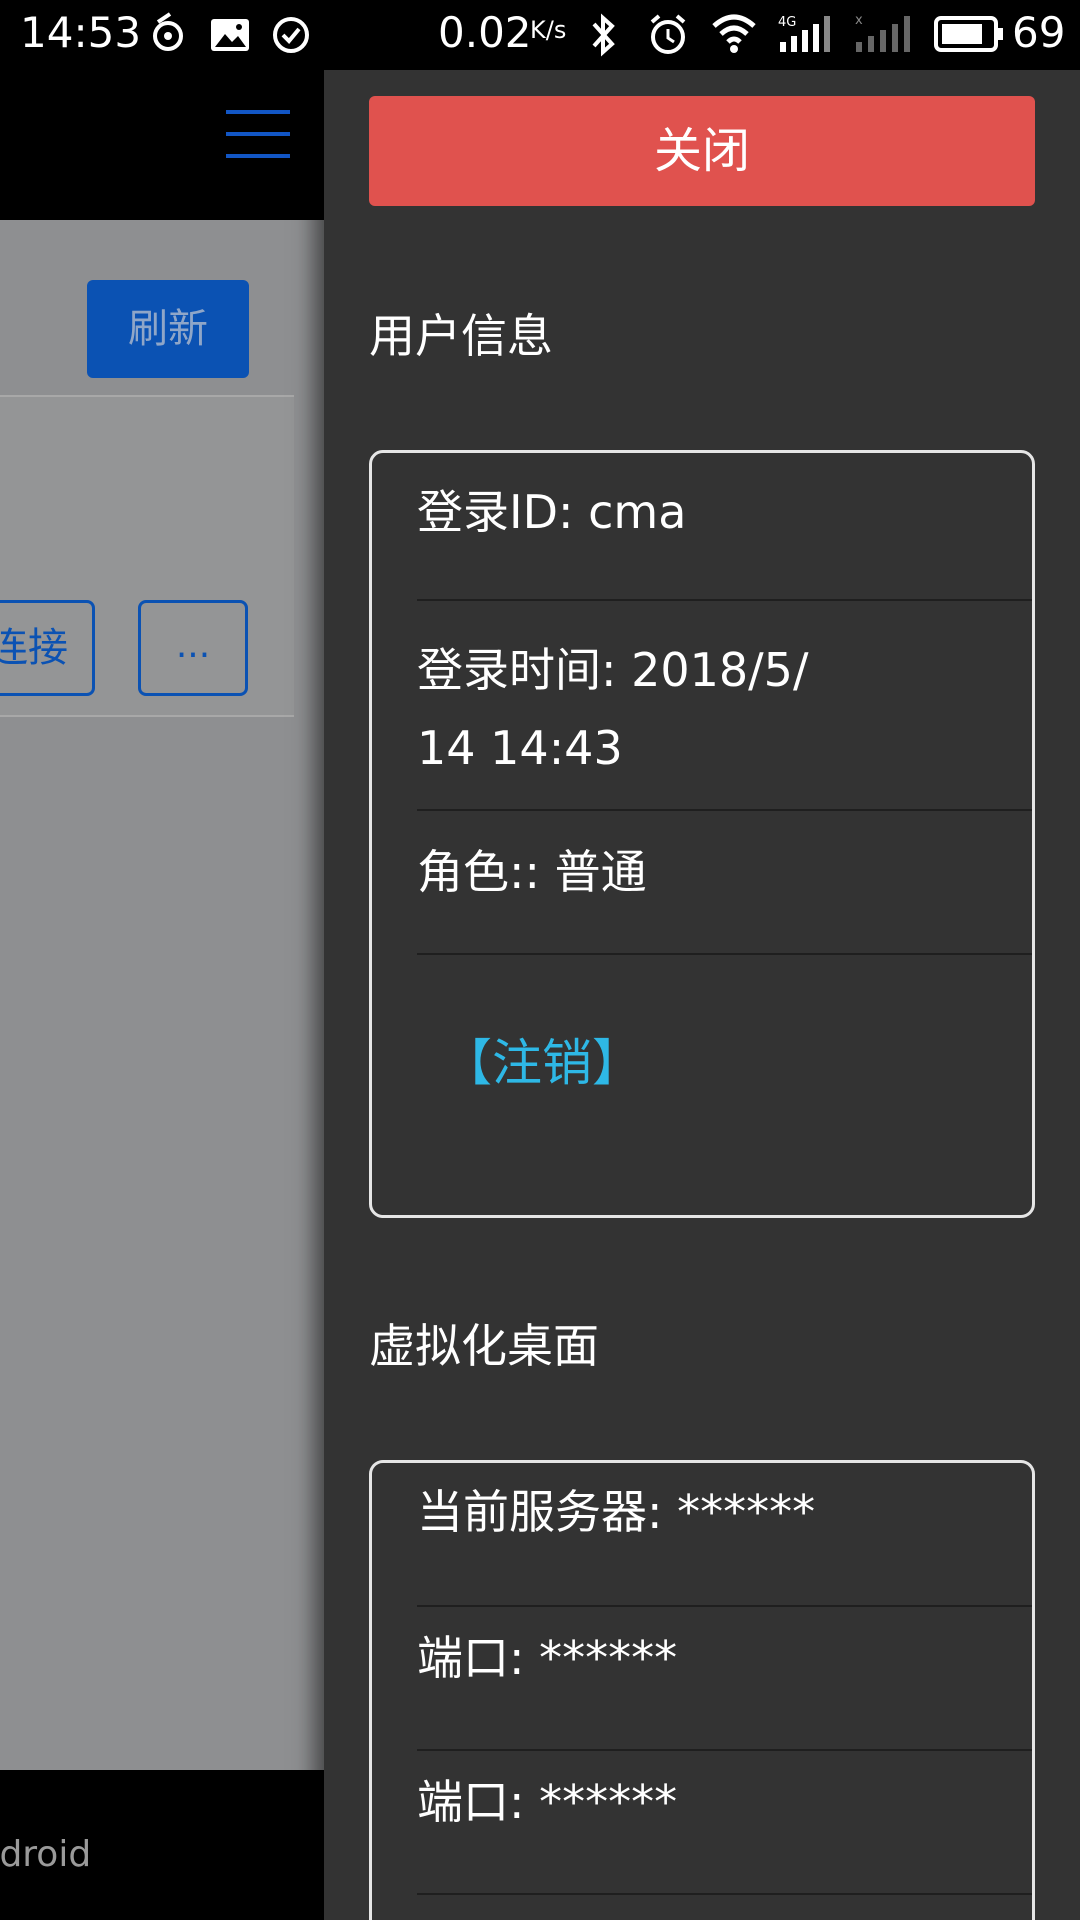 The width and height of the screenshot is (1080, 1920). I want to click on login-time: 登录时间: 2018/5/ 14 14:43, so click(724, 706).